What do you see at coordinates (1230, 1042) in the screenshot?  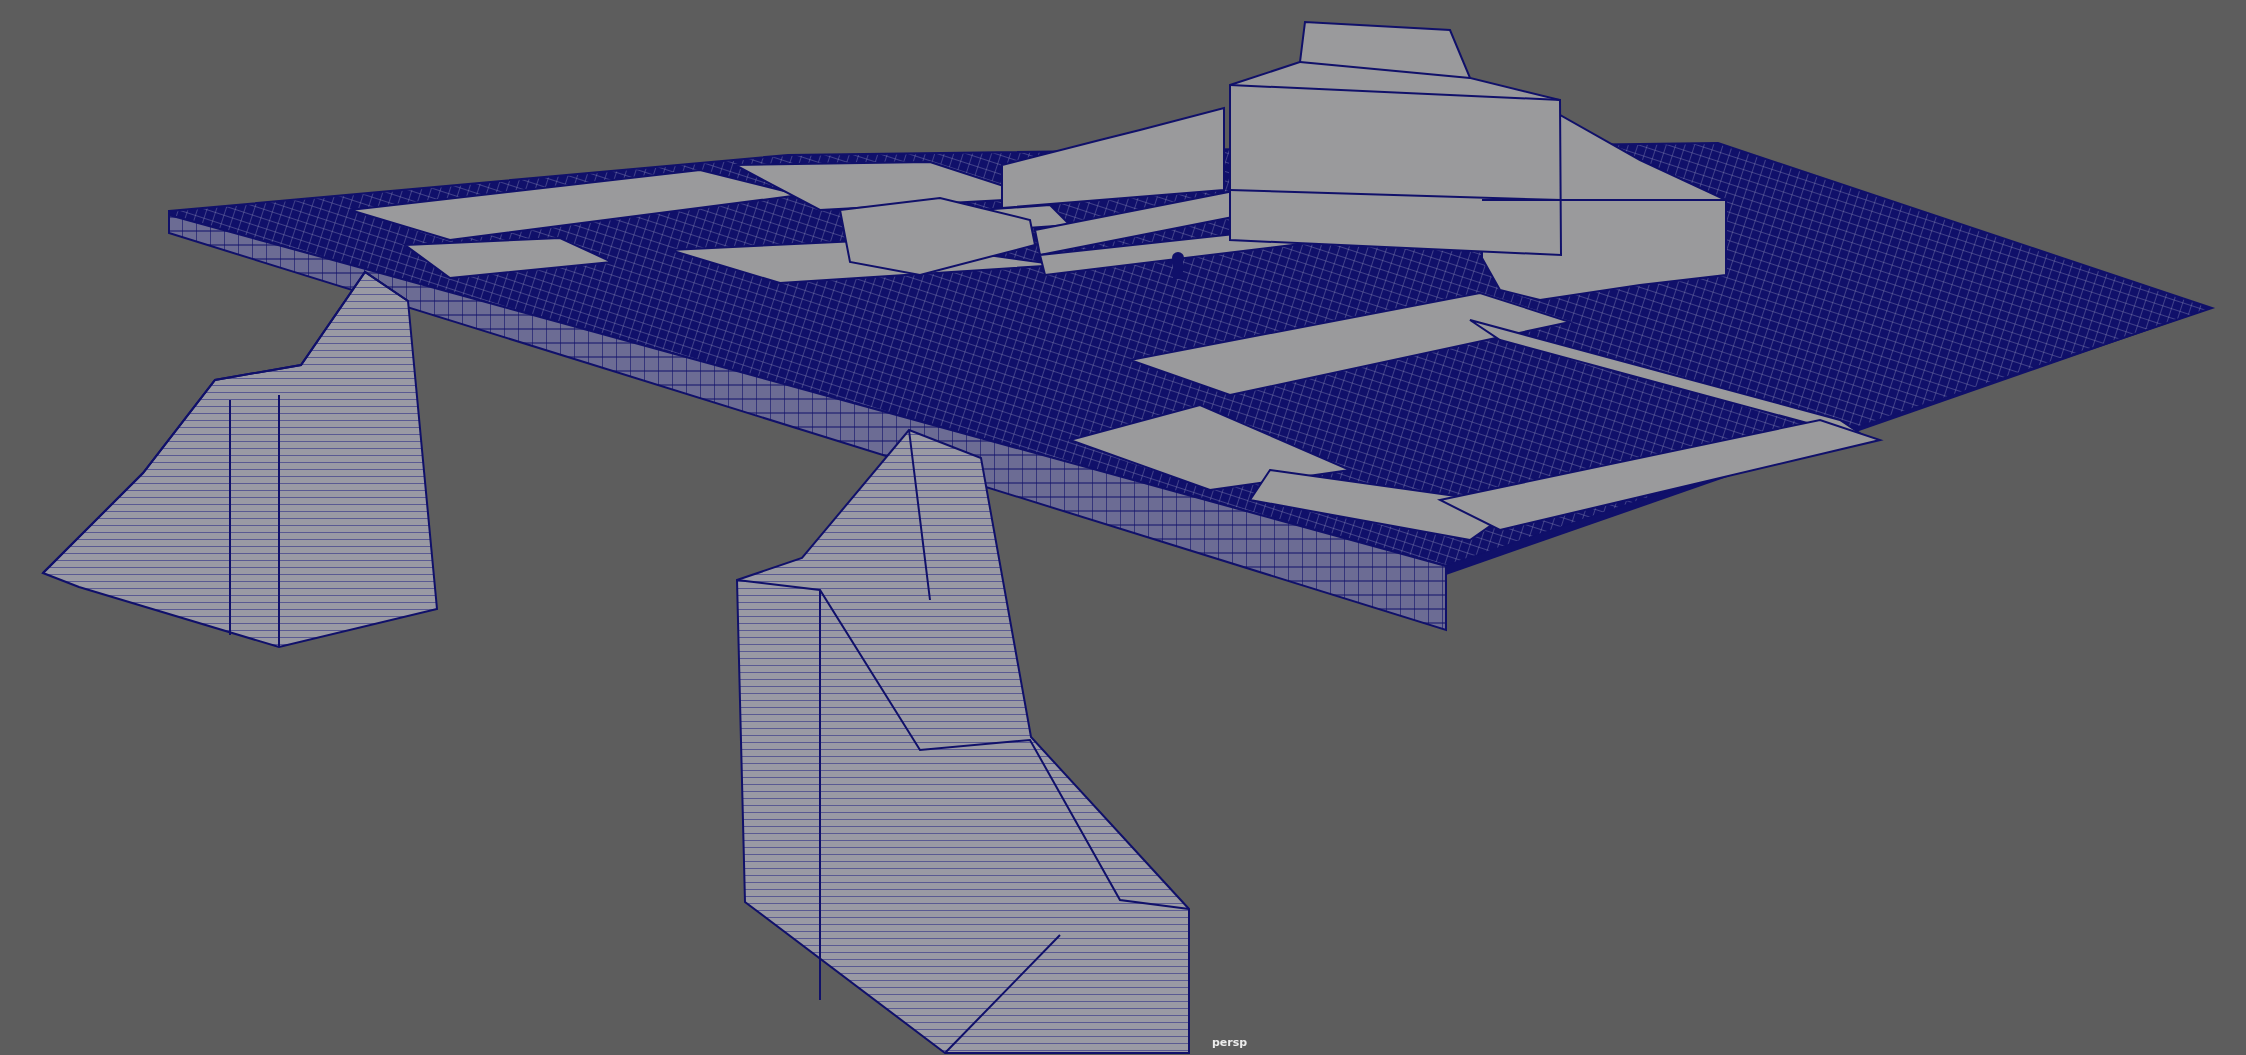 I see `camera-label: persp` at bounding box center [1230, 1042].